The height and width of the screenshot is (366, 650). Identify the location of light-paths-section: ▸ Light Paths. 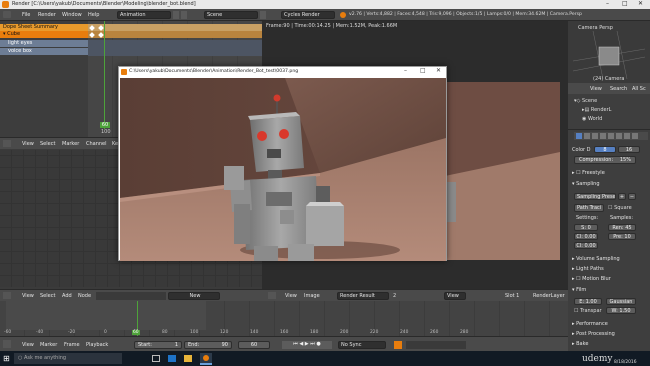
(588, 269).